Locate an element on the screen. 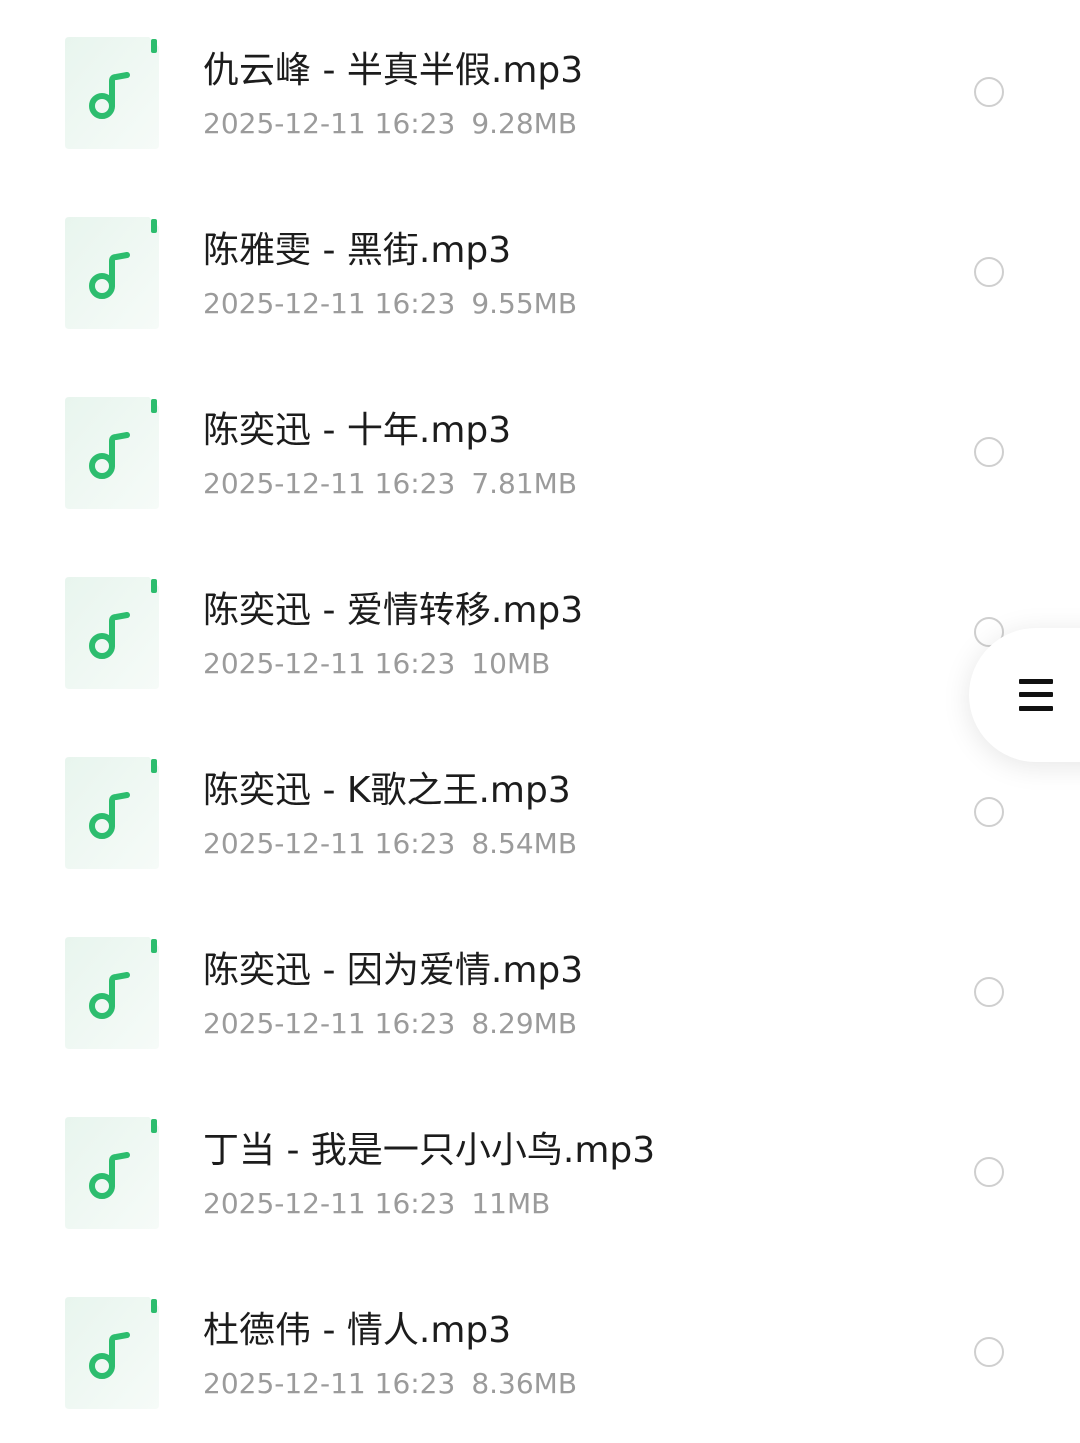 Image resolution: width=1080 pixels, height=1443 pixels. file-row: 陈奕迅 - 因为爱情.mp3 2025-12-11 16:23 8.29MB is located at coordinates (540, 993).